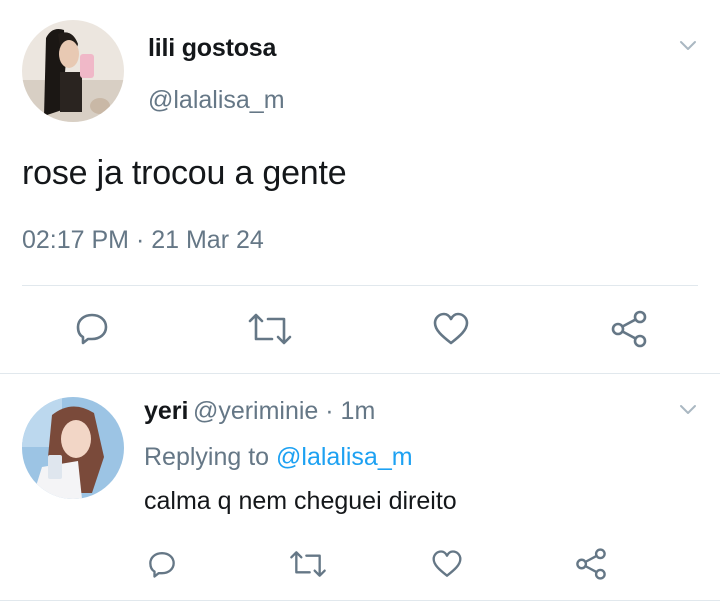 The height and width of the screenshot is (603, 720). What do you see at coordinates (184, 173) in the screenshot?
I see `tweet-text: rose ja trocou a gente` at bounding box center [184, 173].